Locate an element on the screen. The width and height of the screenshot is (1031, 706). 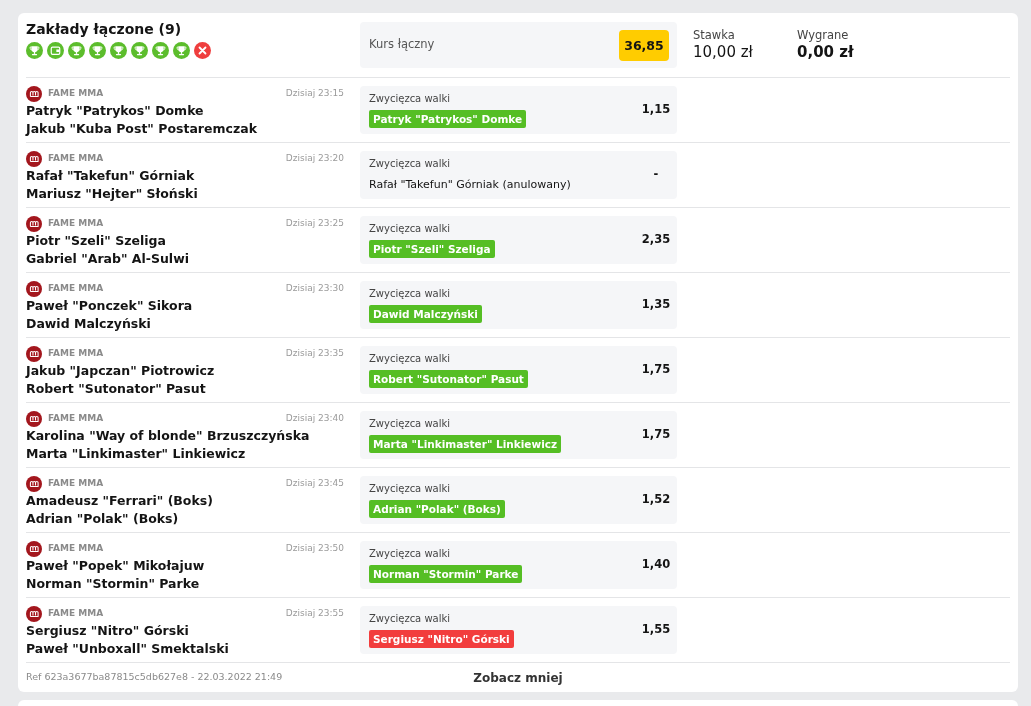
winnings-label: Wygrane is located at coordinates (823, 35).